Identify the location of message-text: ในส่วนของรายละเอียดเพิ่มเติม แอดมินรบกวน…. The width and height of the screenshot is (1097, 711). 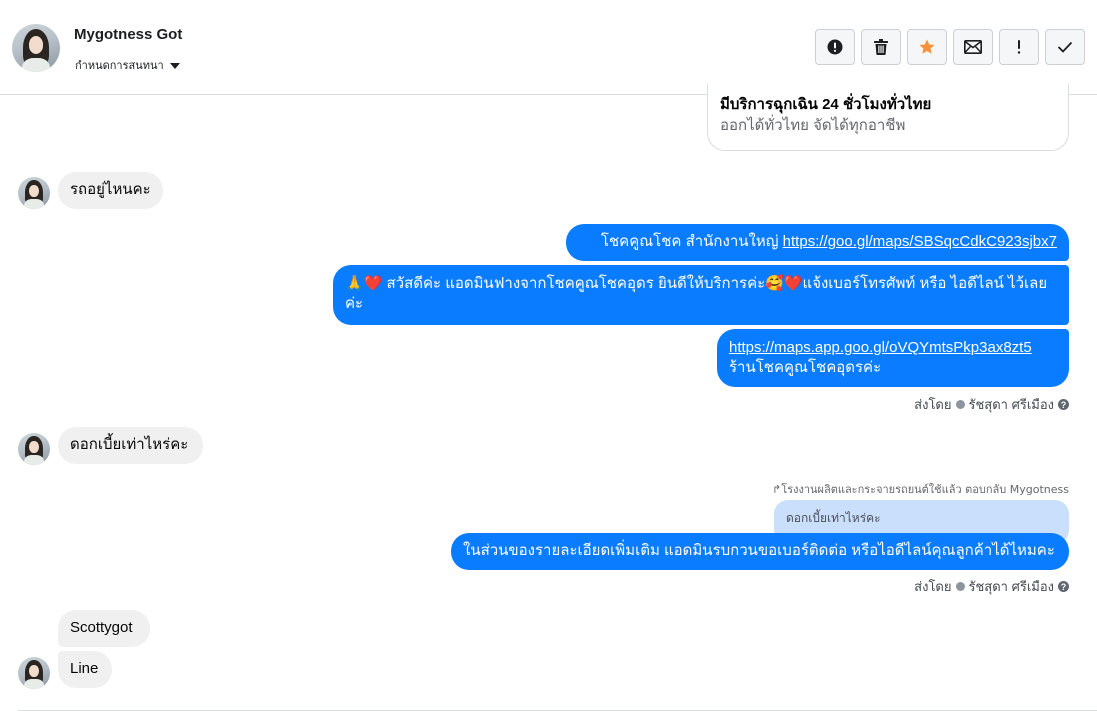
(759, 550).